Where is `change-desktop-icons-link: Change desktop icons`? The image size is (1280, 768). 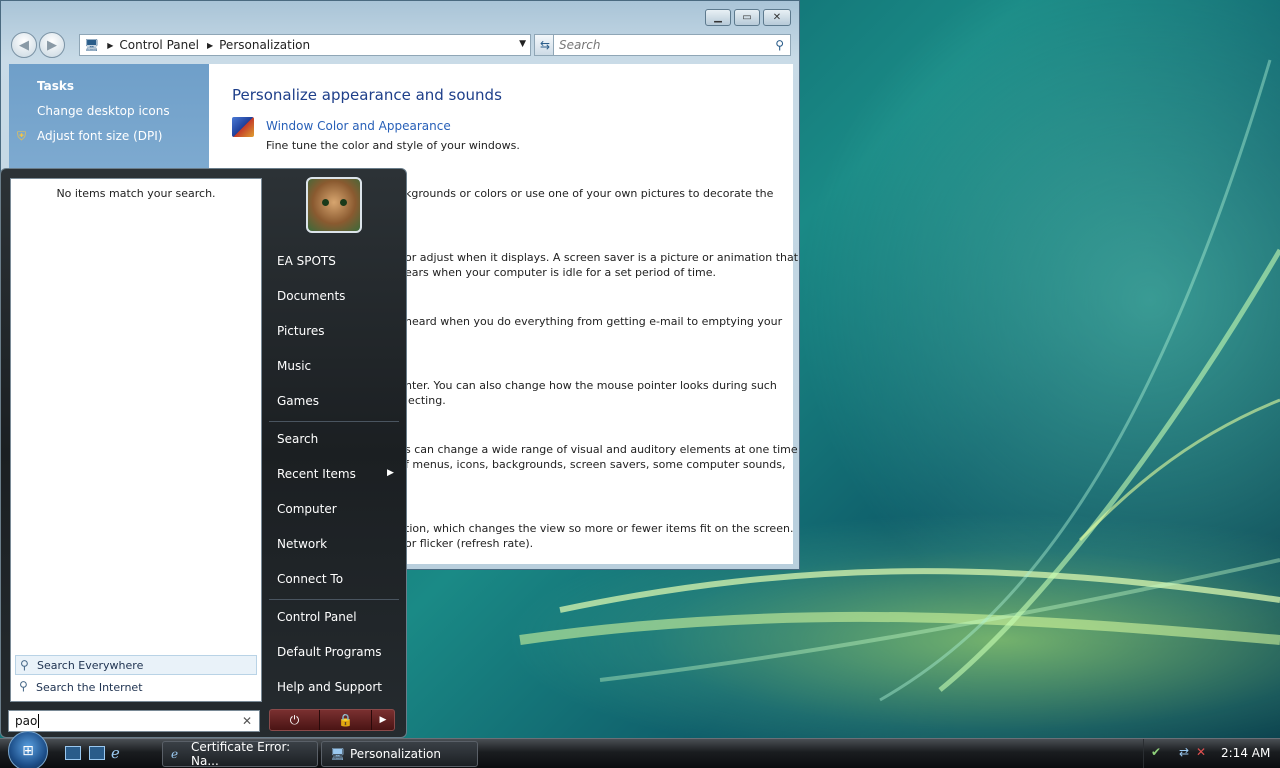 change-desktop-icons-link: Change desktop icons is located at coordinates (103, 111).